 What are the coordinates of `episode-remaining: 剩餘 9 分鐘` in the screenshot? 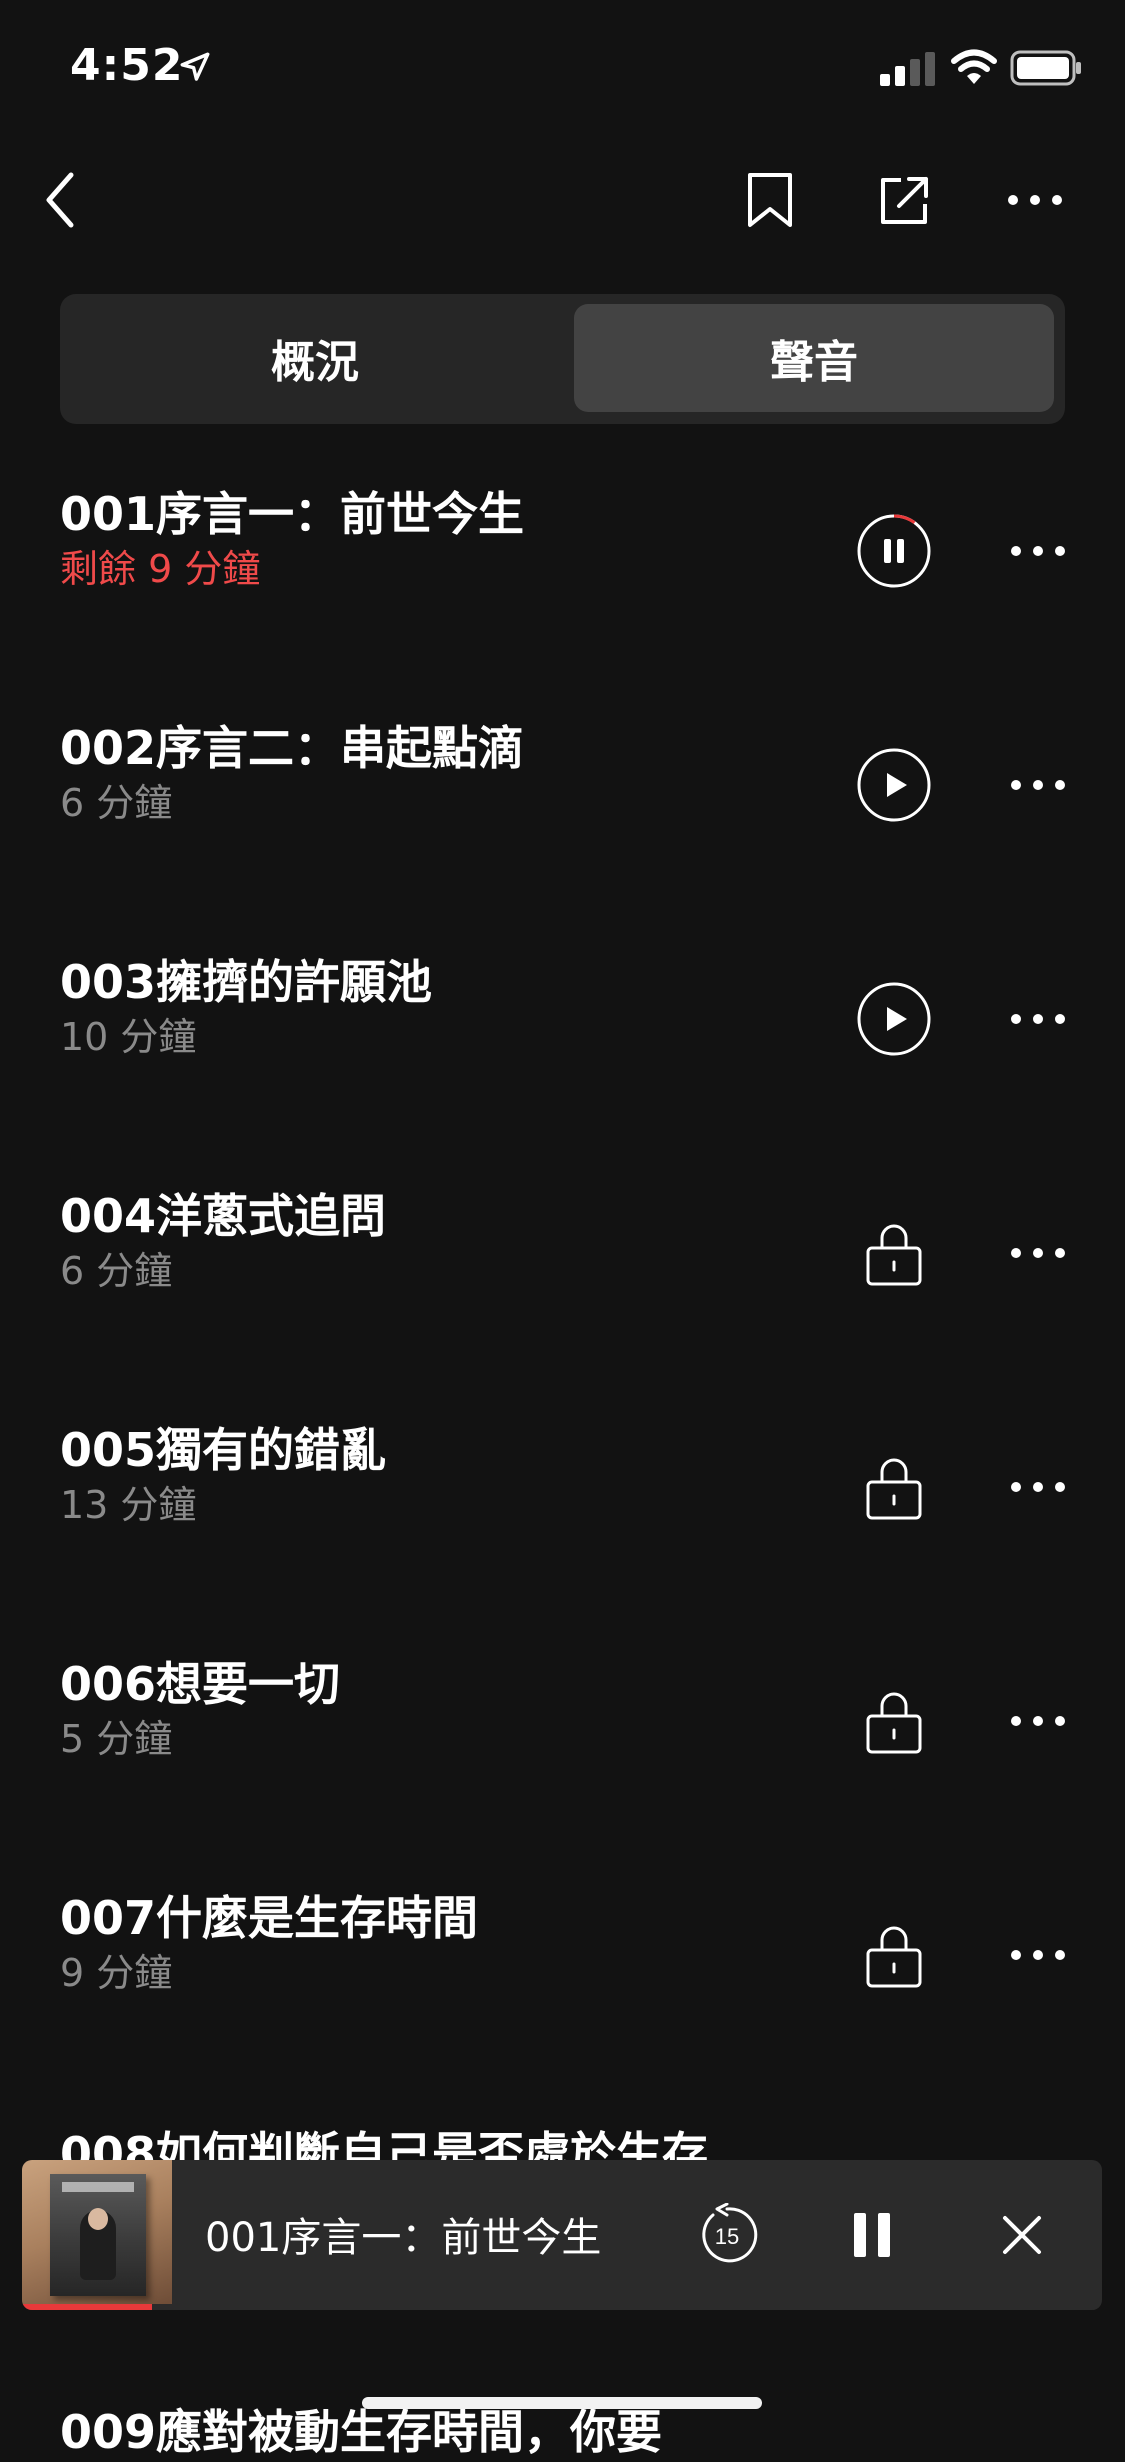 It's located at (160, 569).